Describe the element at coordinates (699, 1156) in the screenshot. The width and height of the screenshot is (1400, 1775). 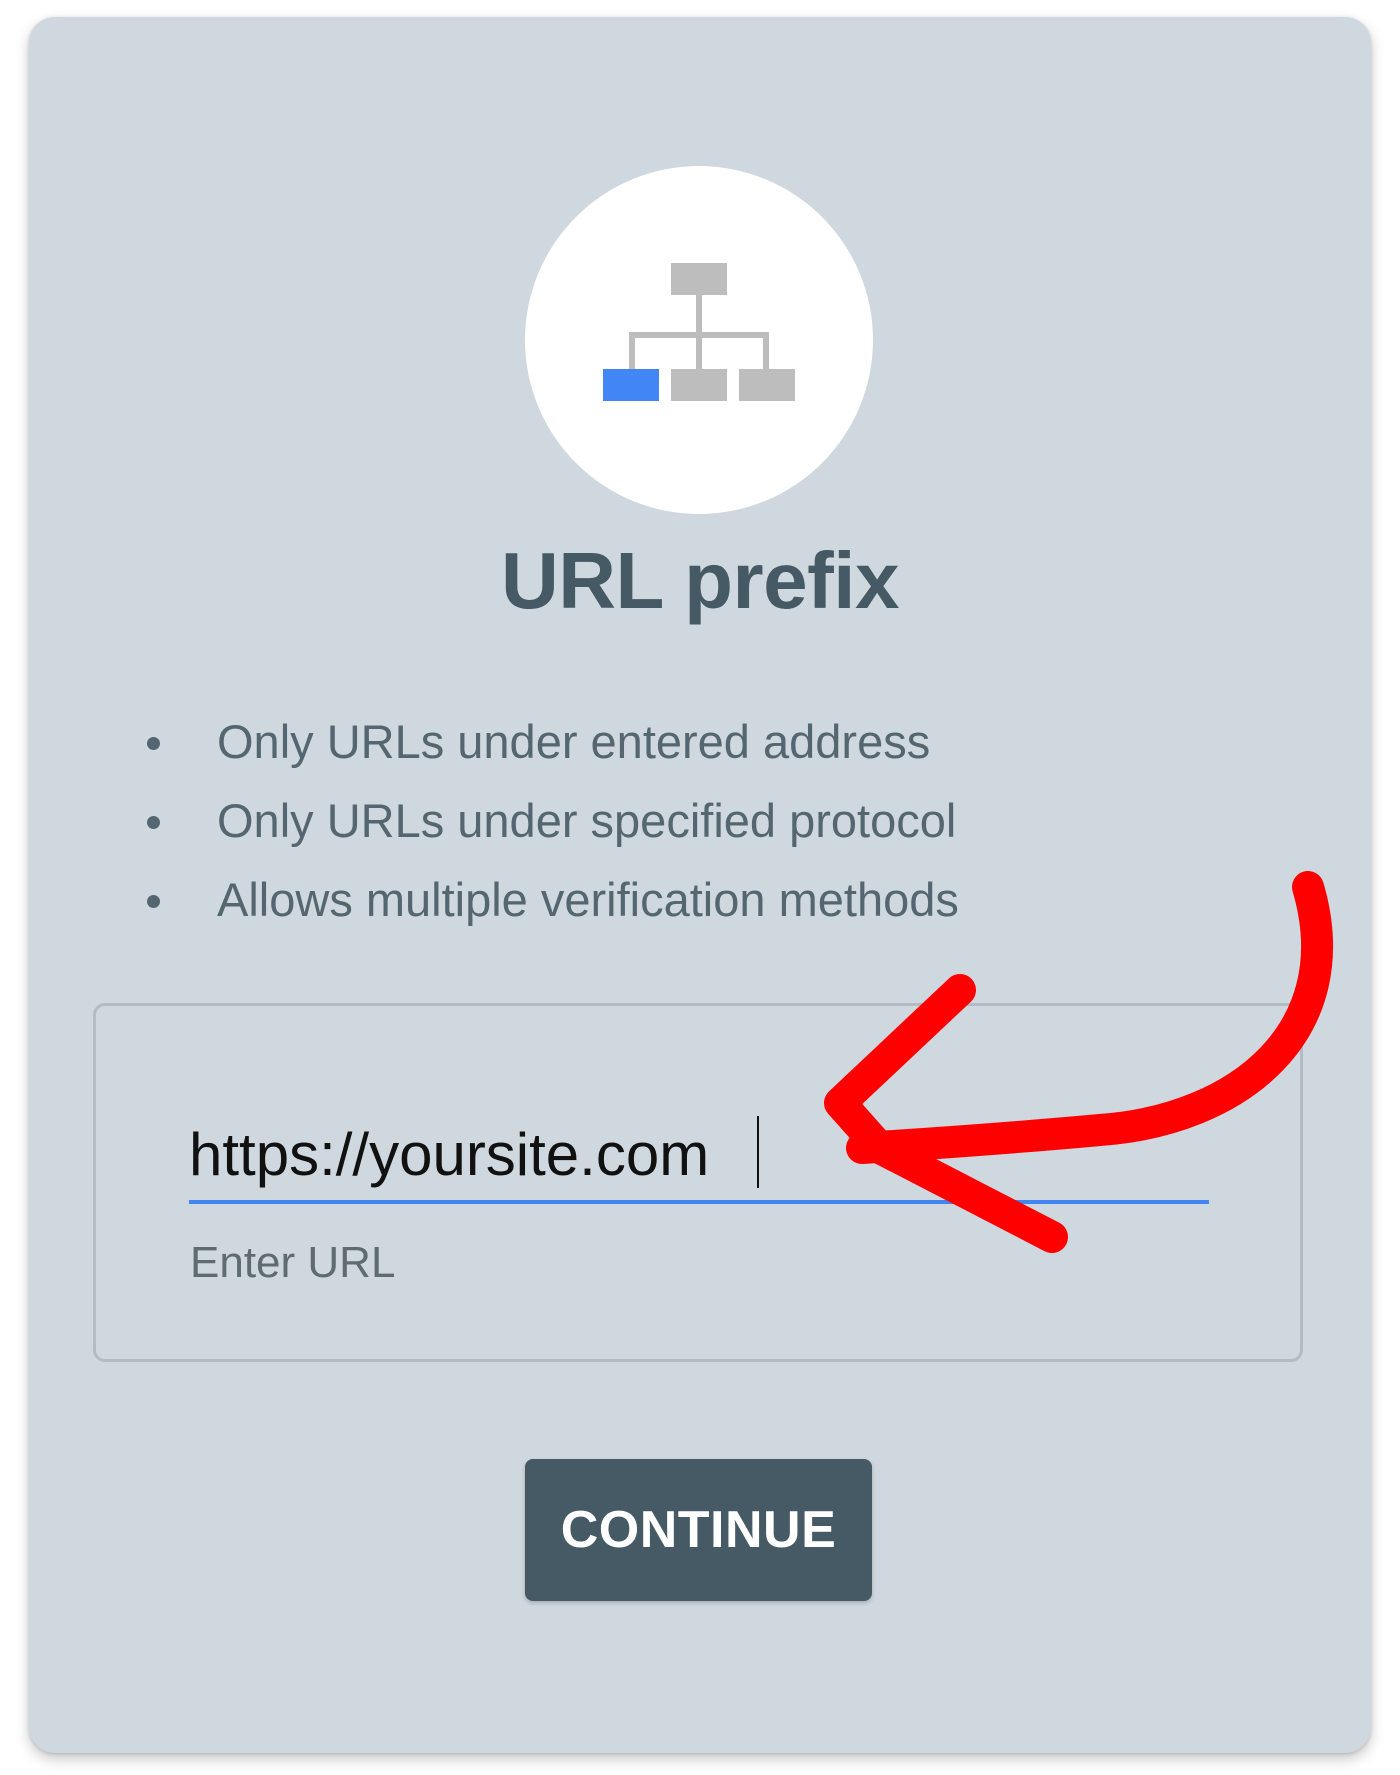
I see `url-input` at that location.